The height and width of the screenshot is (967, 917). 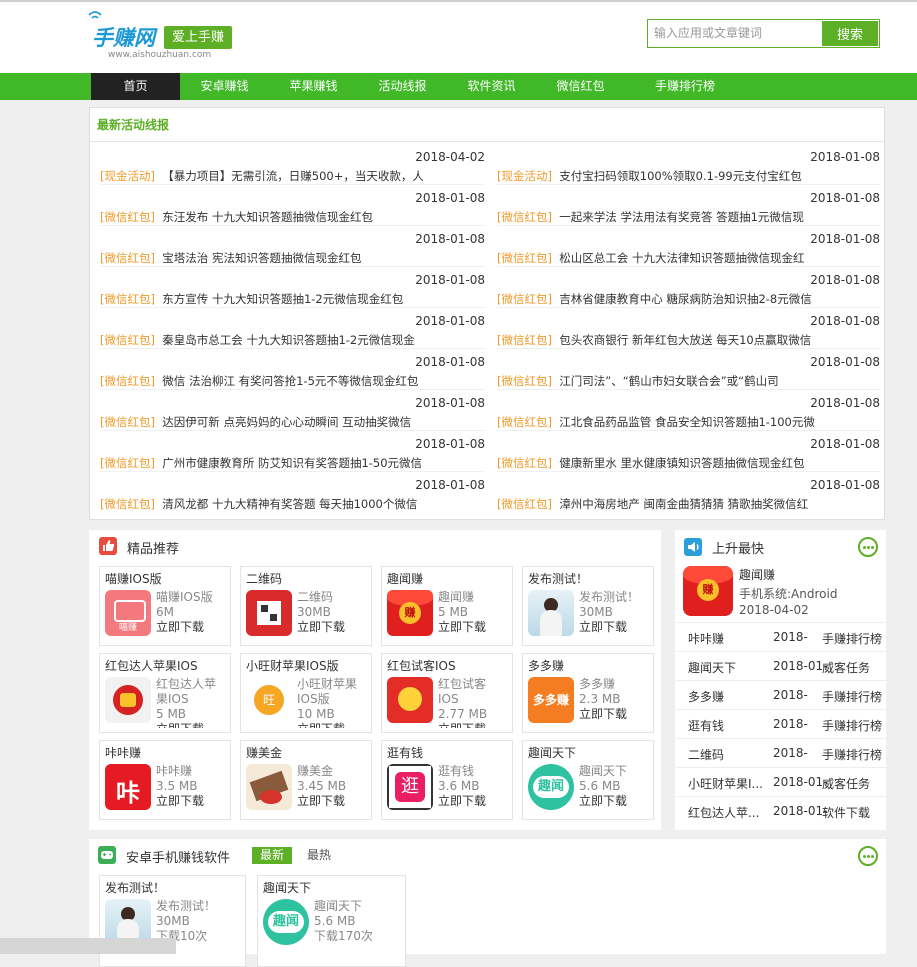 I want to click on news-title: 支付宝扫码领取100%领取0.1-99元支付宝红包, so click(x=680, y=176).